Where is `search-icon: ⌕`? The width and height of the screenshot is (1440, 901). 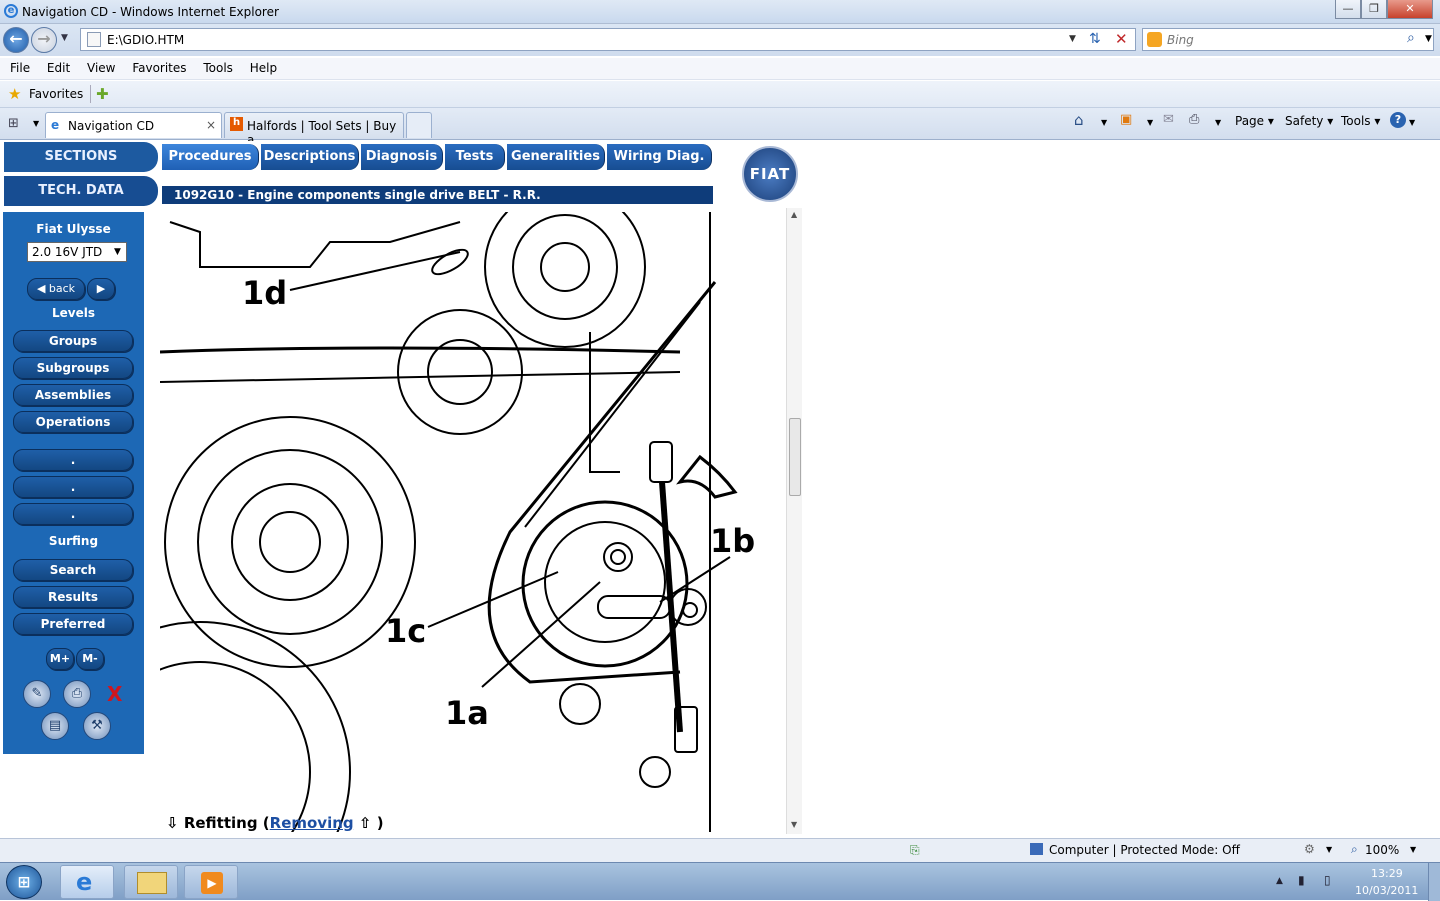
search-icon: ⌕ is located at coordinates (1411, 38).